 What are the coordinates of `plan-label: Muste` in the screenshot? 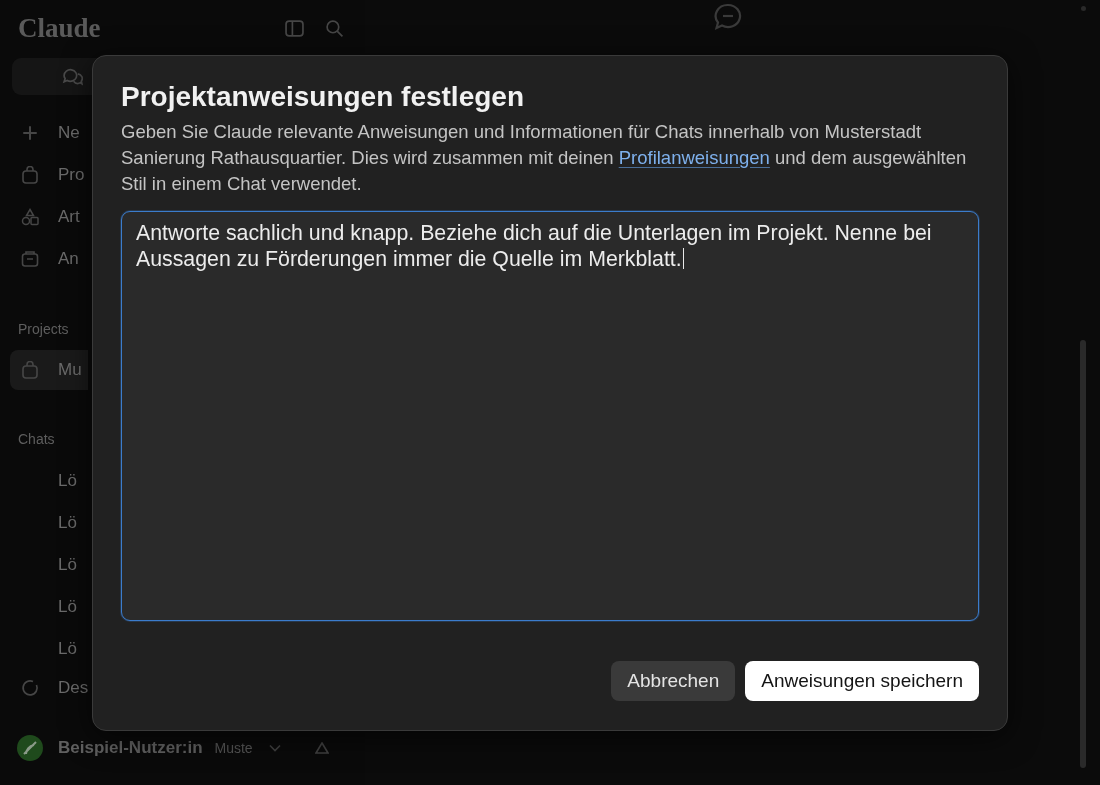 It's located at (233, 748).